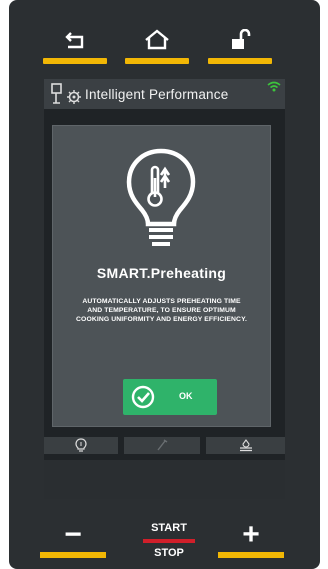 This screenshot has width=328, height=569. What do you see at coordinates (157, 61) in the screenshot?
I see `home-button-underline` at bounding box center [157, 61].